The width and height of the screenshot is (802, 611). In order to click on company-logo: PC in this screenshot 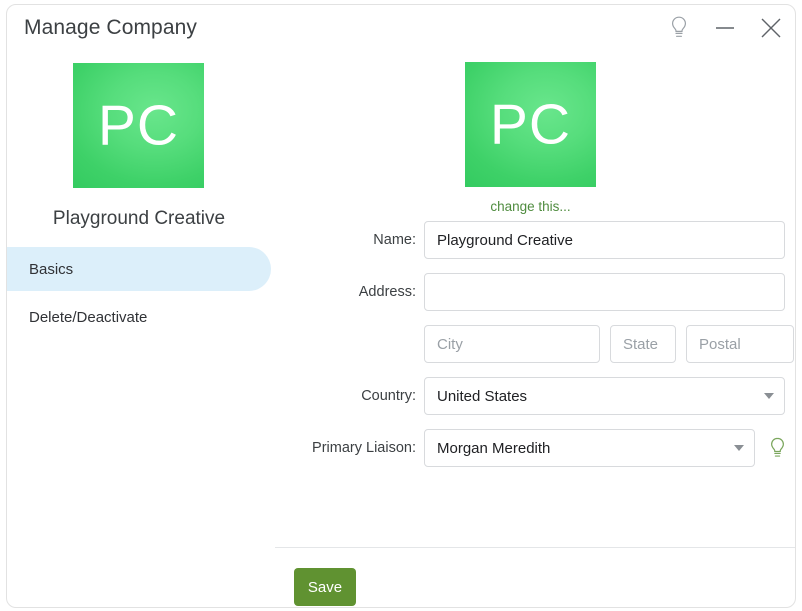, I will do `click(138, 125)`.